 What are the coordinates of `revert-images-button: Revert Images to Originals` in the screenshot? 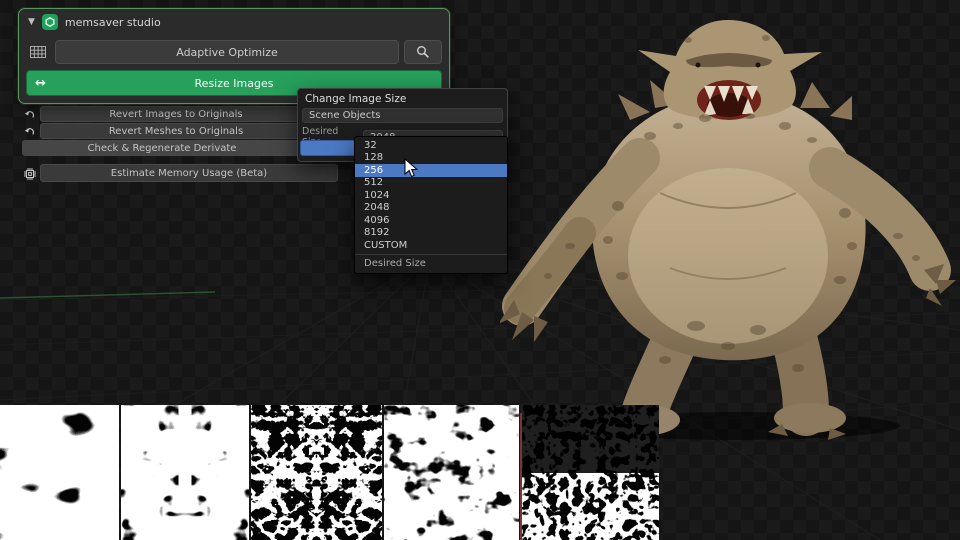 It's located at (176, 114).